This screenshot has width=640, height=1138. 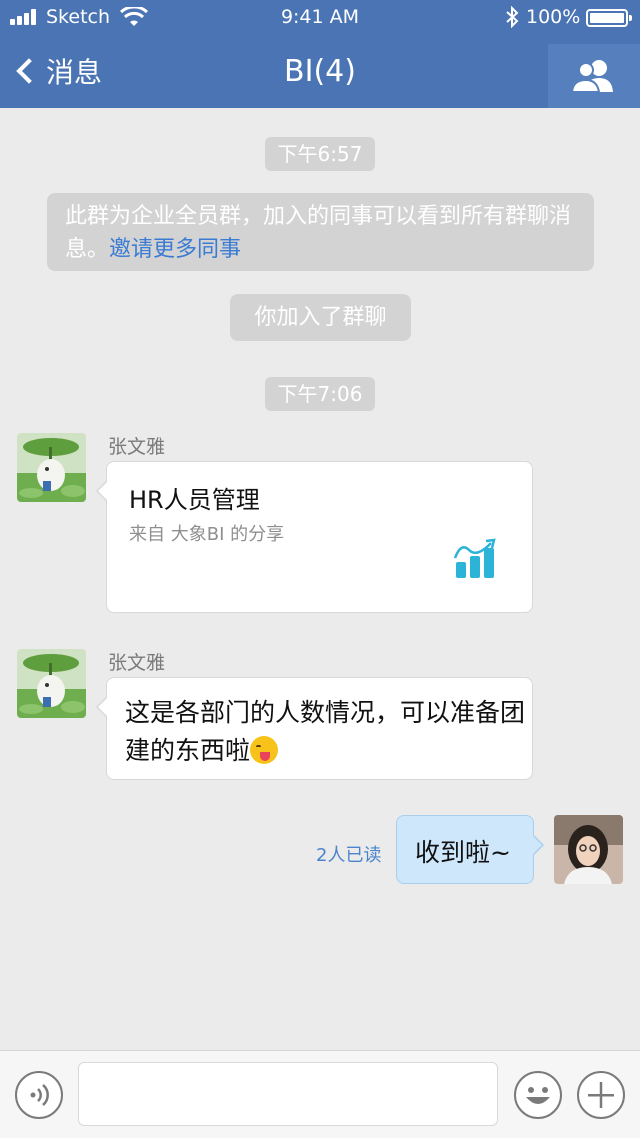 I want to click on status-bar: Sketch 9:41 AM 100%, so click(x=320, y=18).